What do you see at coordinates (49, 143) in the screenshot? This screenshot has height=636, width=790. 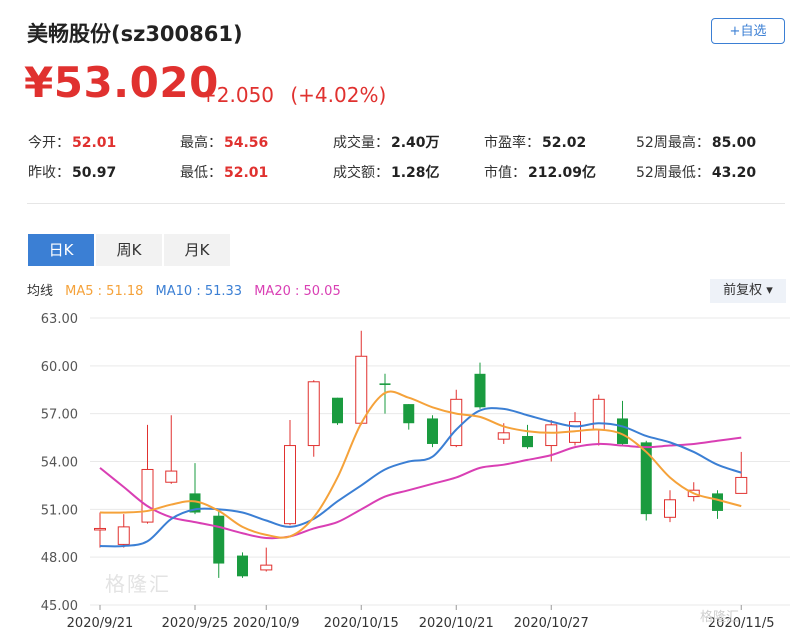 I see `stat-label: 今开：` at bounding box center [49, 143].